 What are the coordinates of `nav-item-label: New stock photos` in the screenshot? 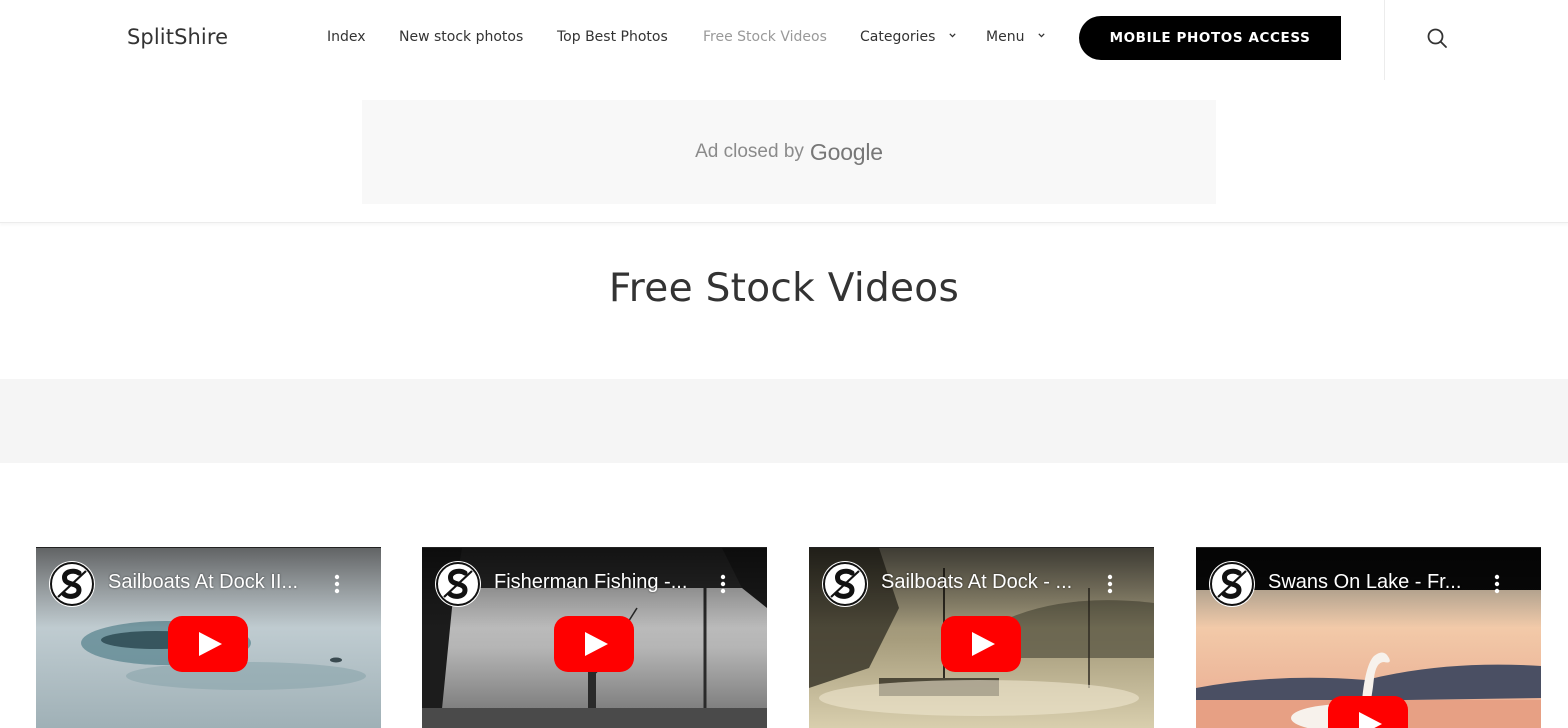 It's located at (461, 37).